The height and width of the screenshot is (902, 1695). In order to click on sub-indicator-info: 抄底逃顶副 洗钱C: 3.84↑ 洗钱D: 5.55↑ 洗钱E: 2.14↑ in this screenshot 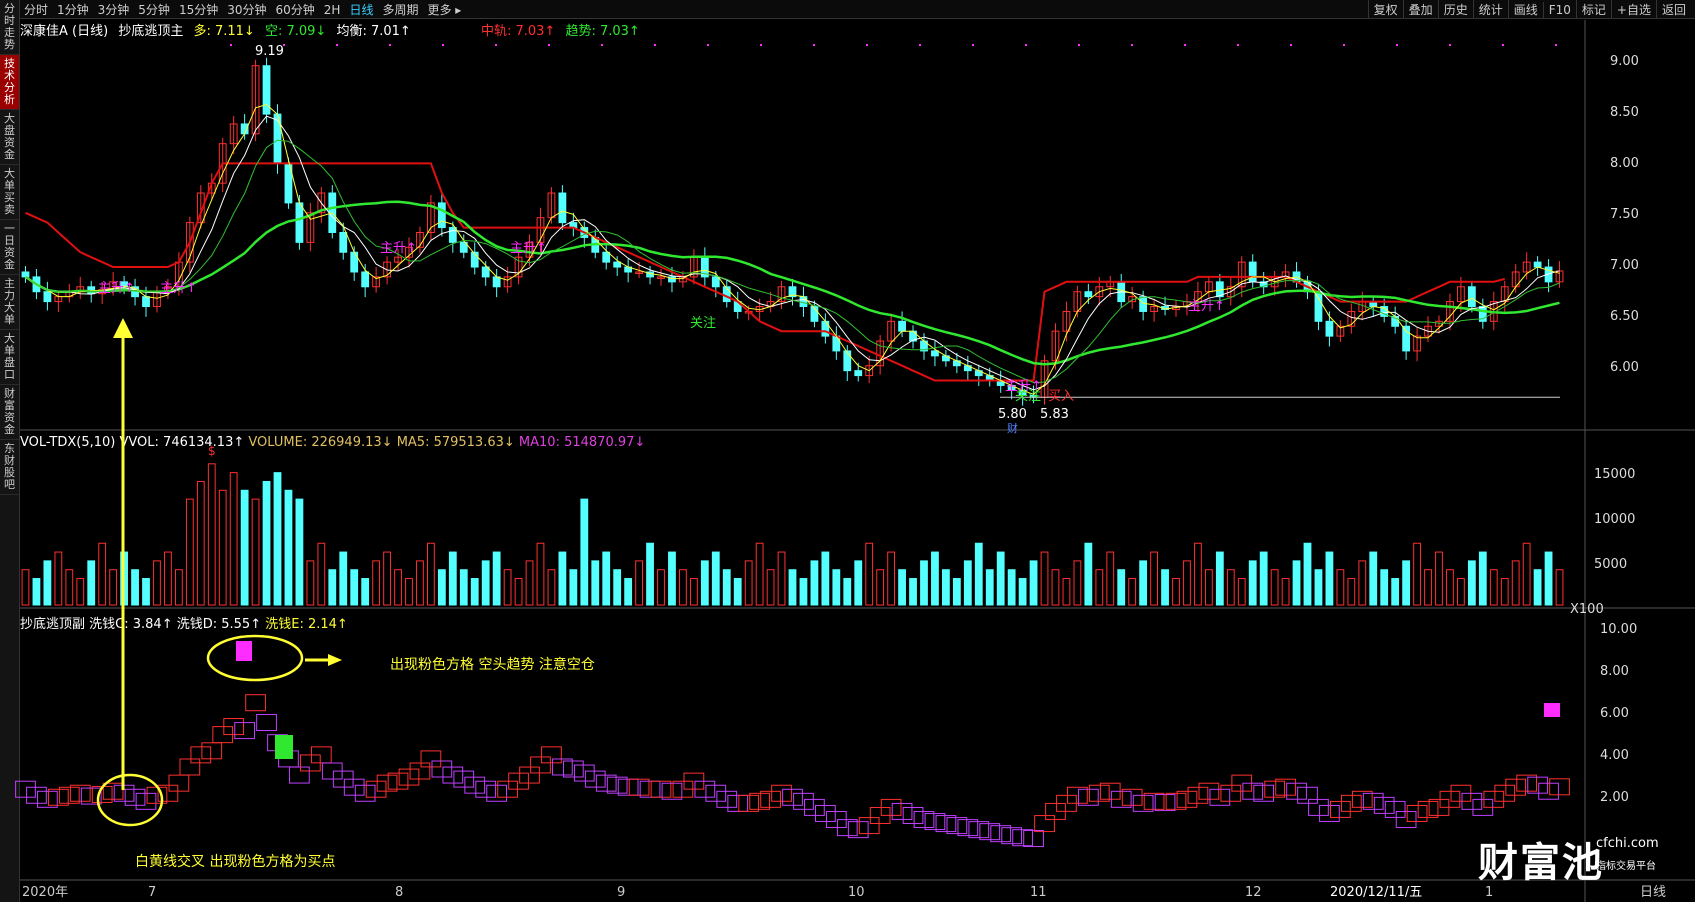, I will do `click(184, 622)`.